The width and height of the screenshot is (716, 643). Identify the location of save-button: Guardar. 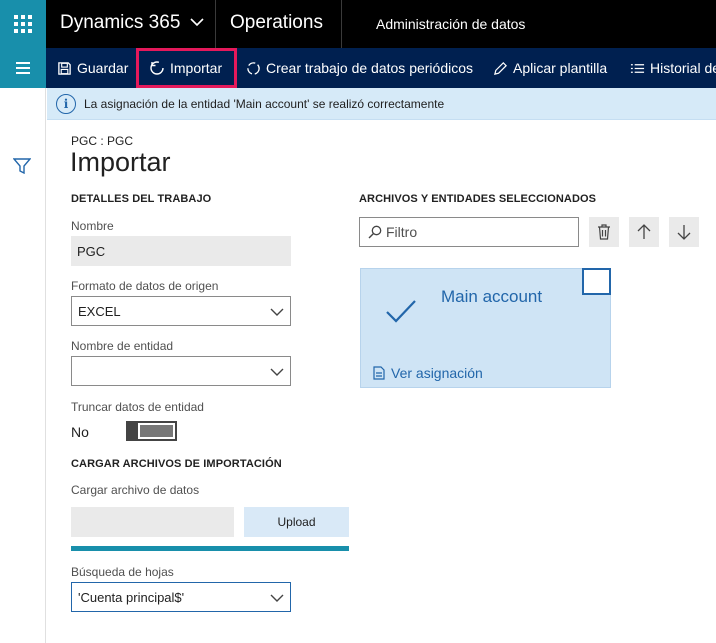
(92, 68).